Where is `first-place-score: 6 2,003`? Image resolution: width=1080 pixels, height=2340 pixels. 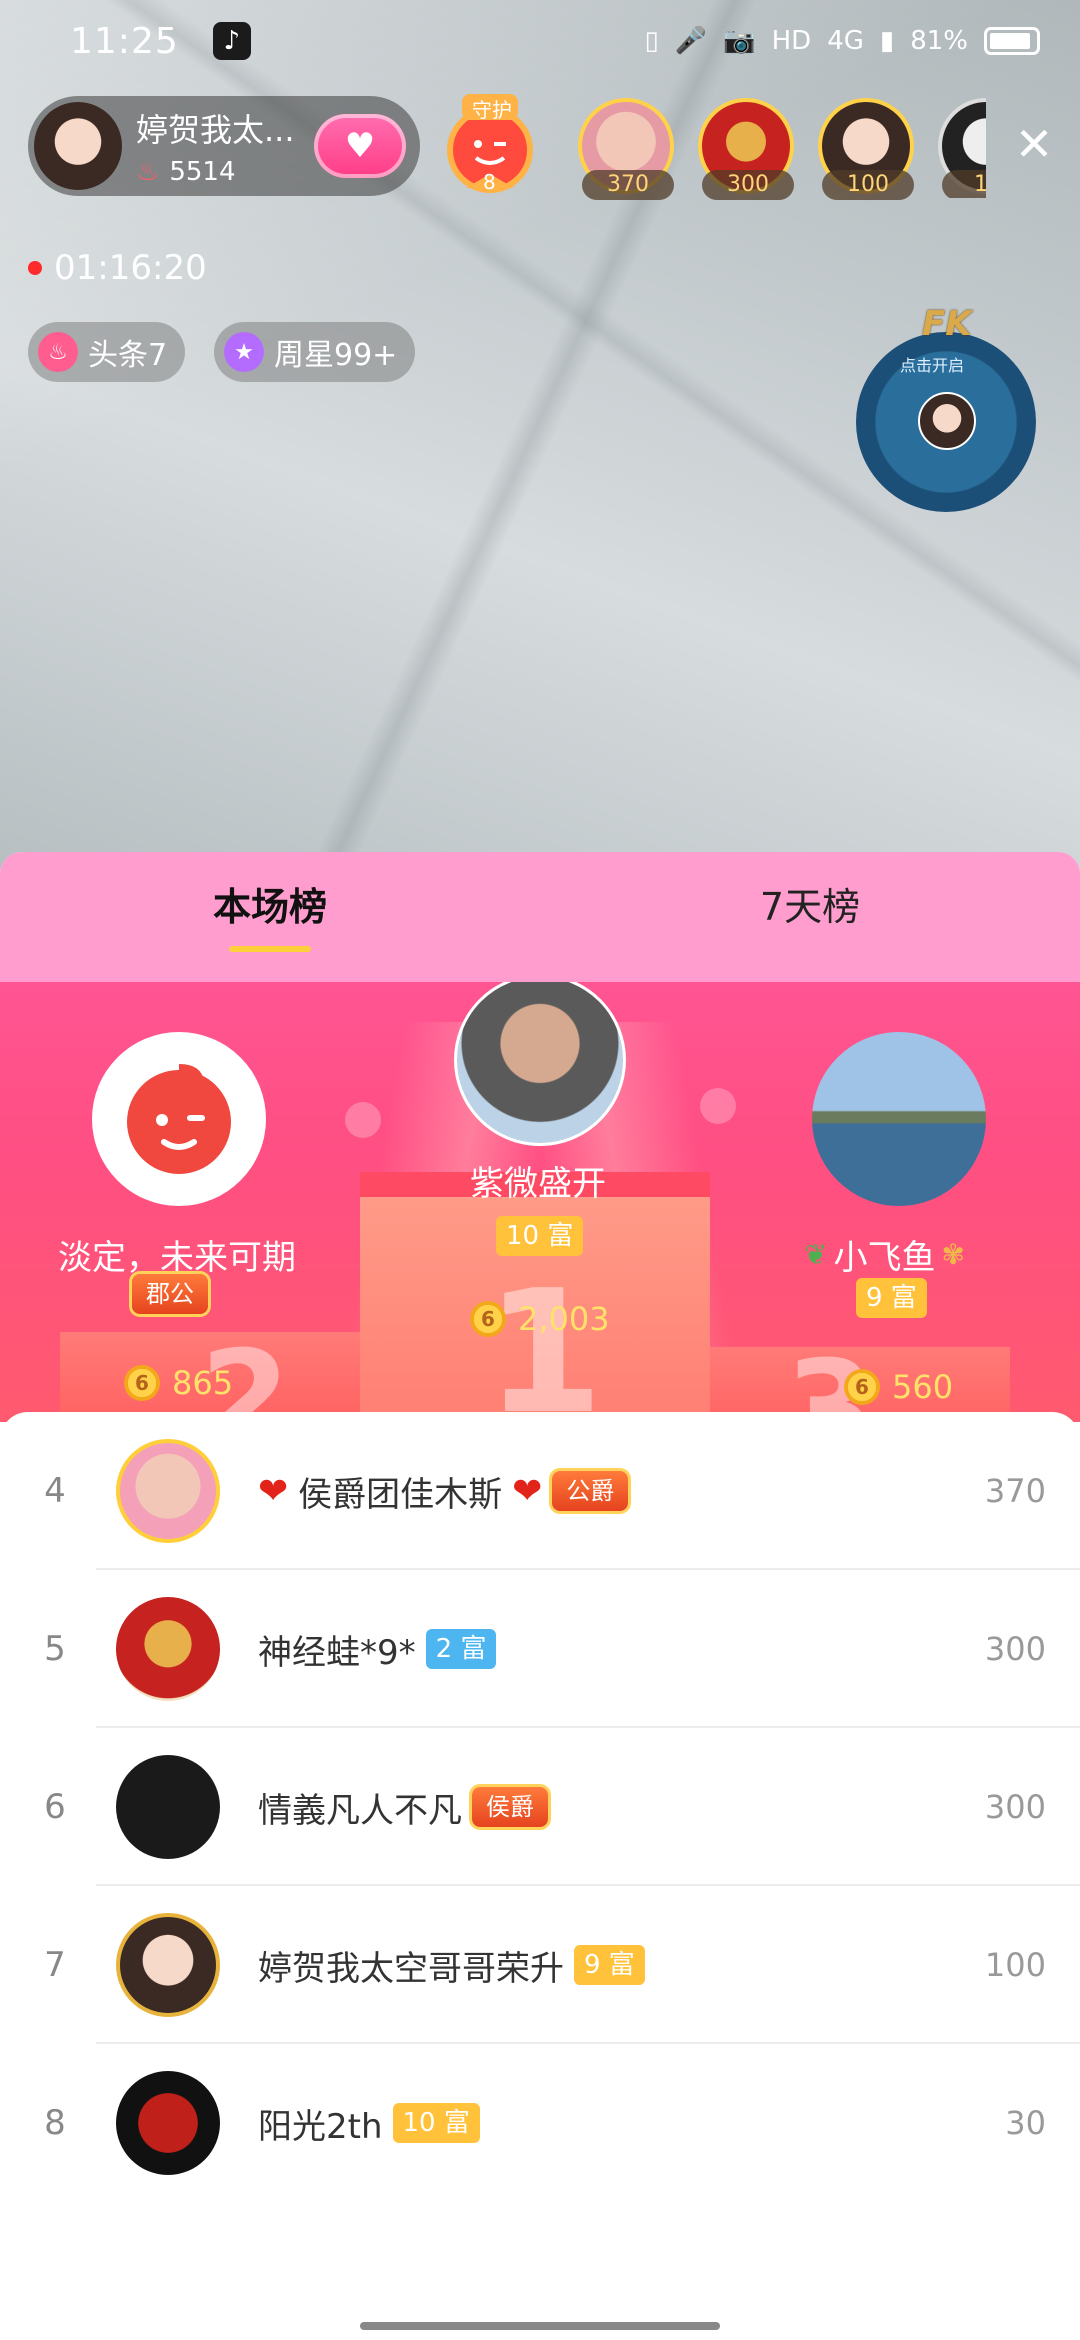
first-place-score: 6 2,003 is located at coordinates (540, 1319).